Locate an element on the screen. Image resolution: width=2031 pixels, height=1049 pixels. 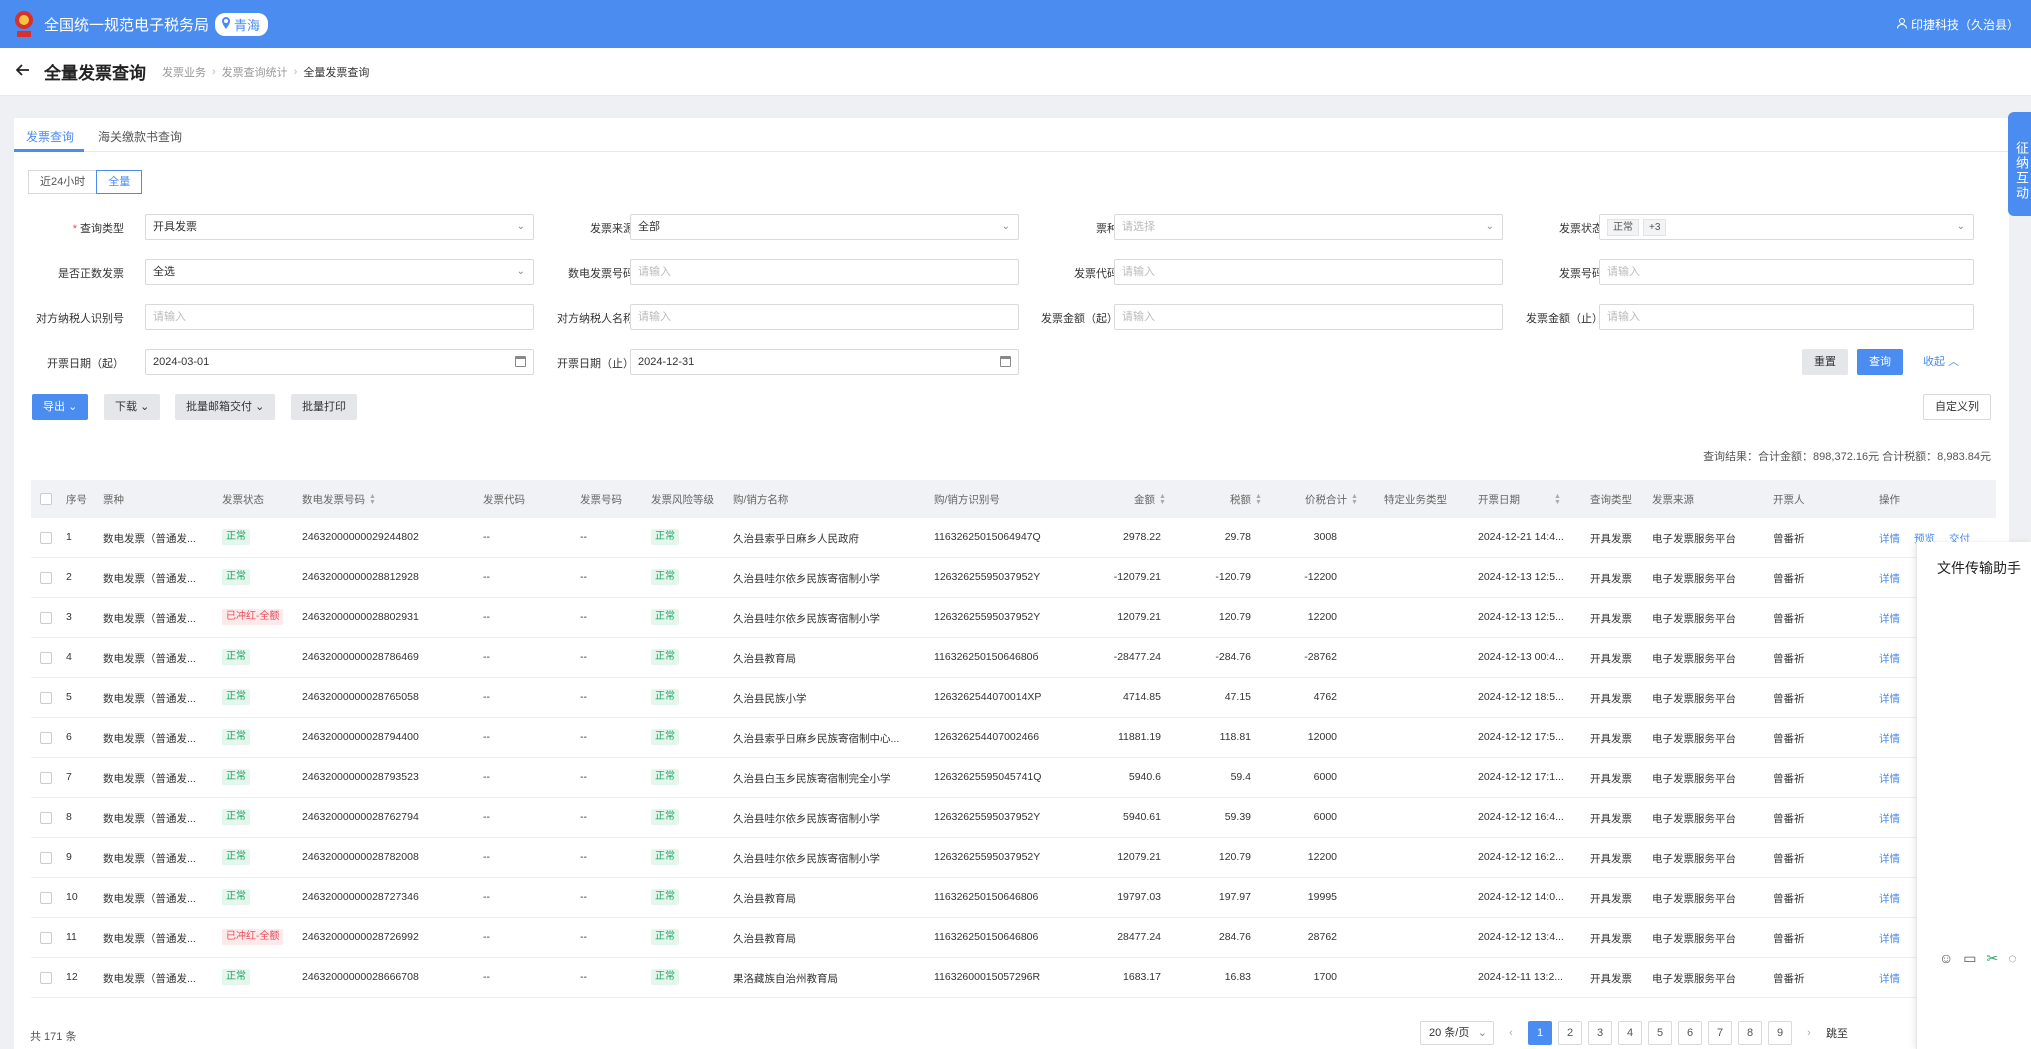
custom-columns-button: 自定义列 is located at coordinates (1957, 407).